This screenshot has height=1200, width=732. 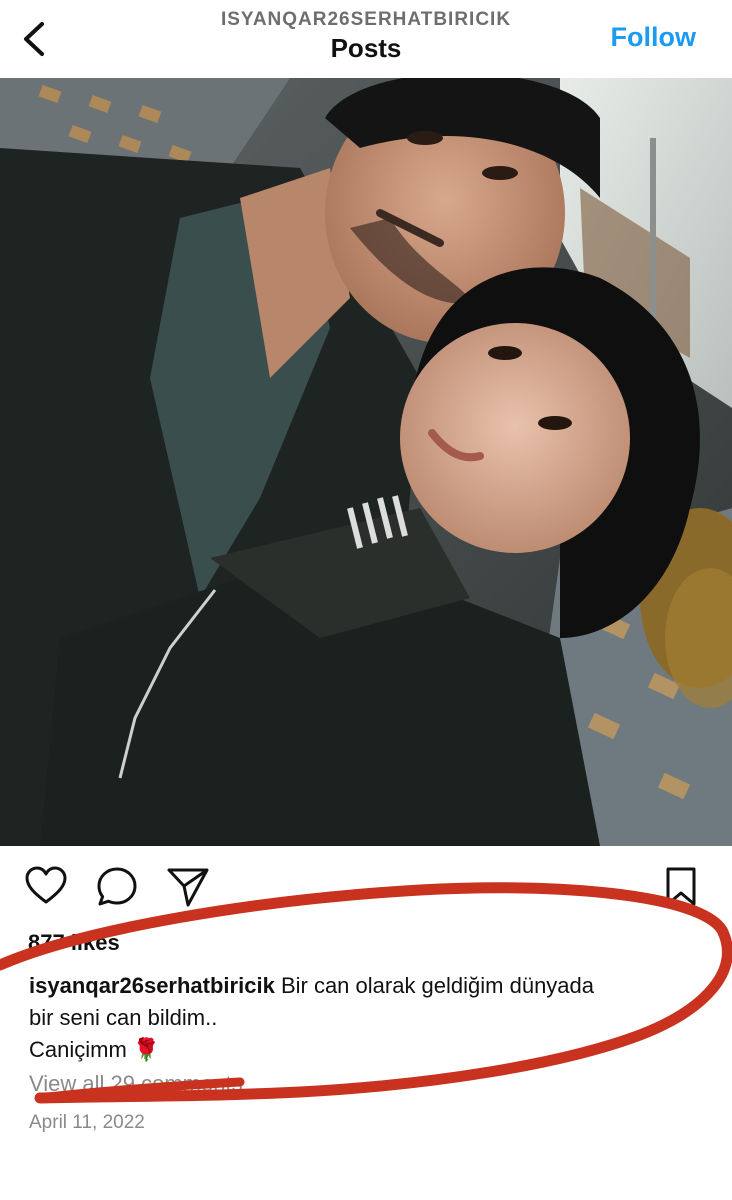 What do you see at coordinates (74, 943) in the screenshot?
I see `likes-count: 877 likes` at bounding box center [74, 943].